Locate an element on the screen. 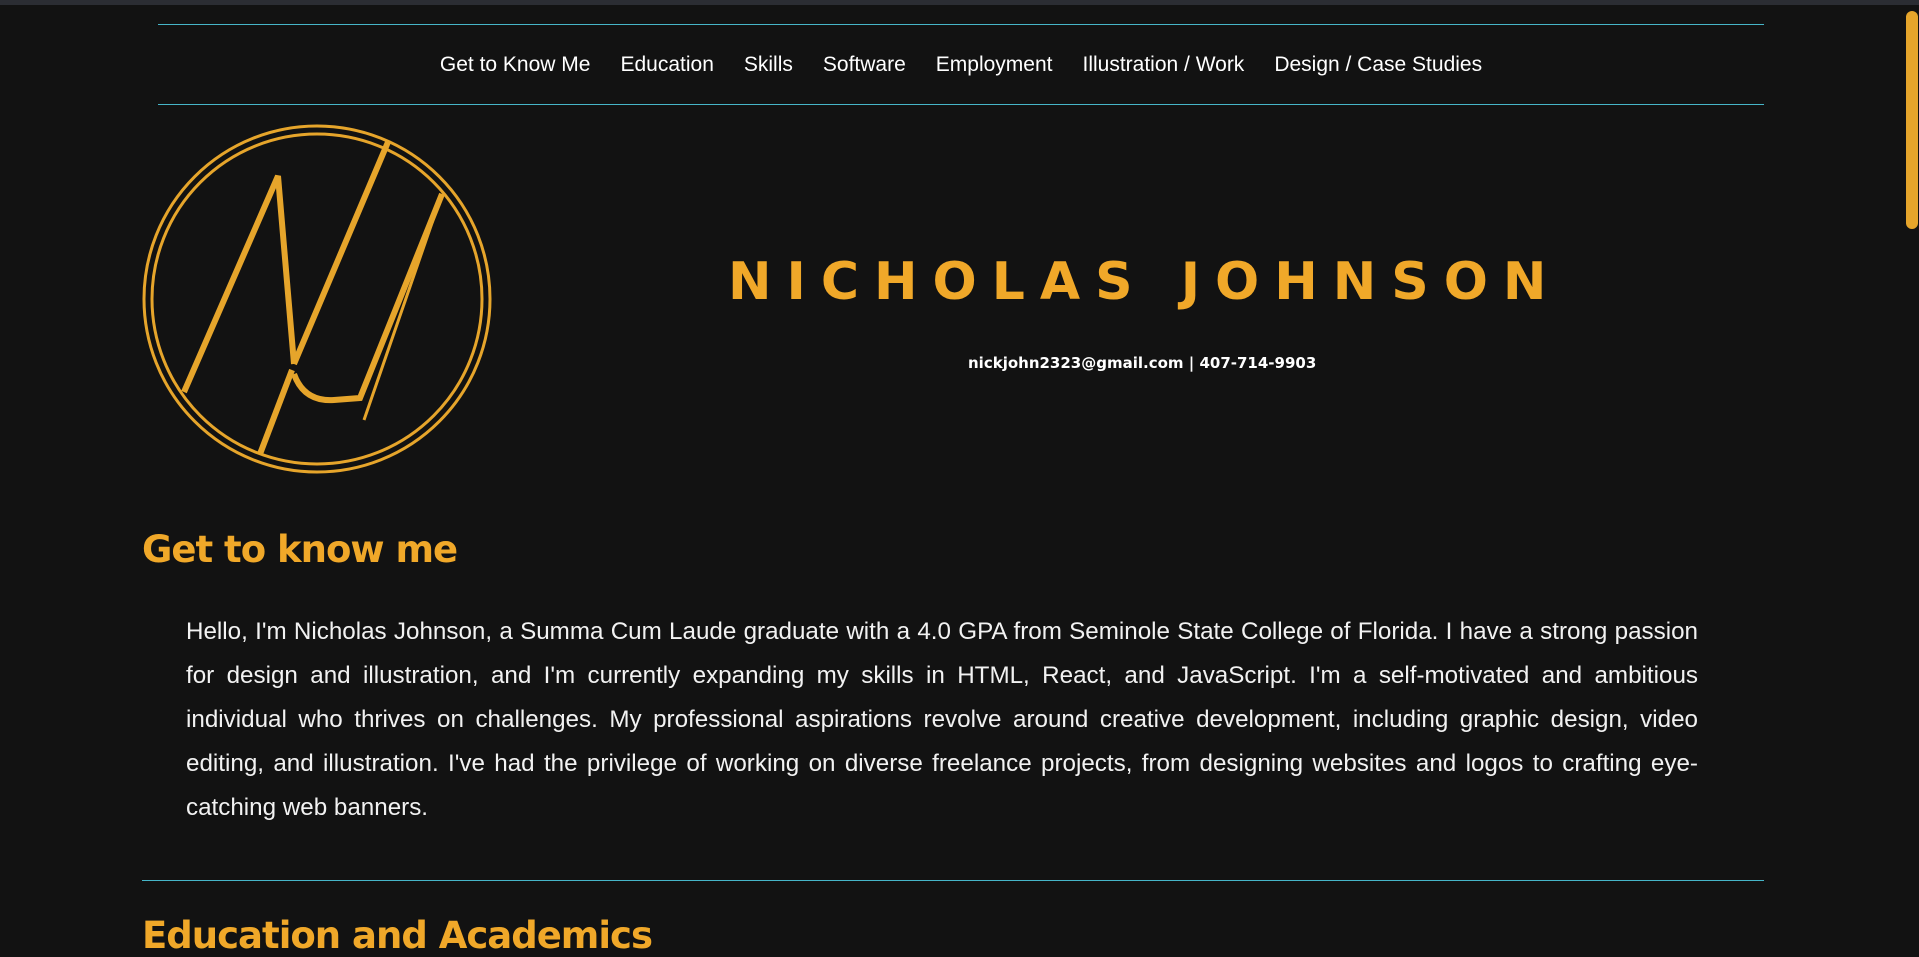 The height and width of the screenshot is (957, 1919). education-heading: Education and Academics is located at coordinates (397, 935).